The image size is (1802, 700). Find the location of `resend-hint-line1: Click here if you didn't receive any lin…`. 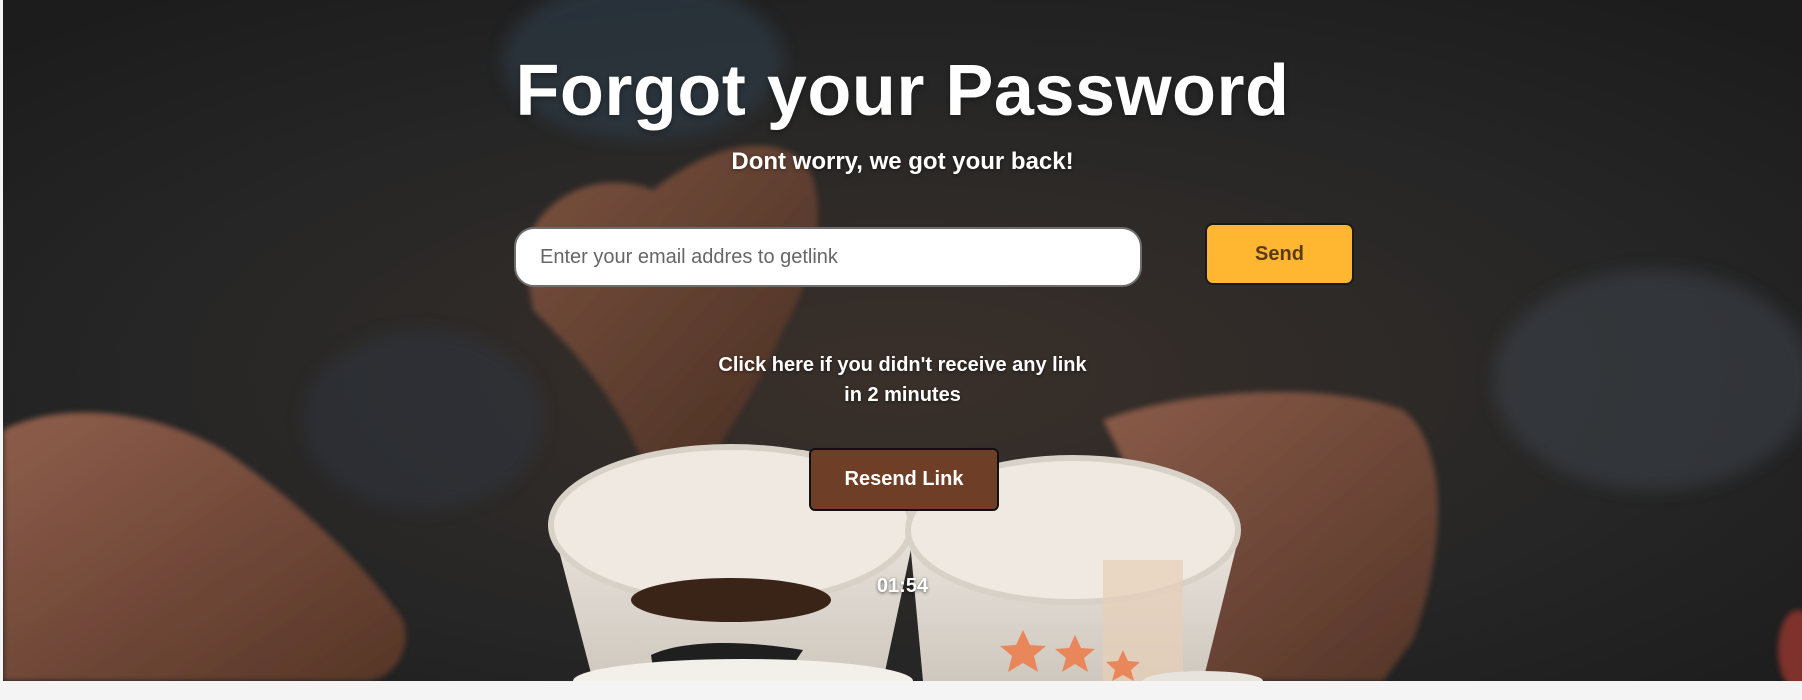

resend-hint-line1: Click here if you didn't receive any lin… is located at coordinates (902, 365).